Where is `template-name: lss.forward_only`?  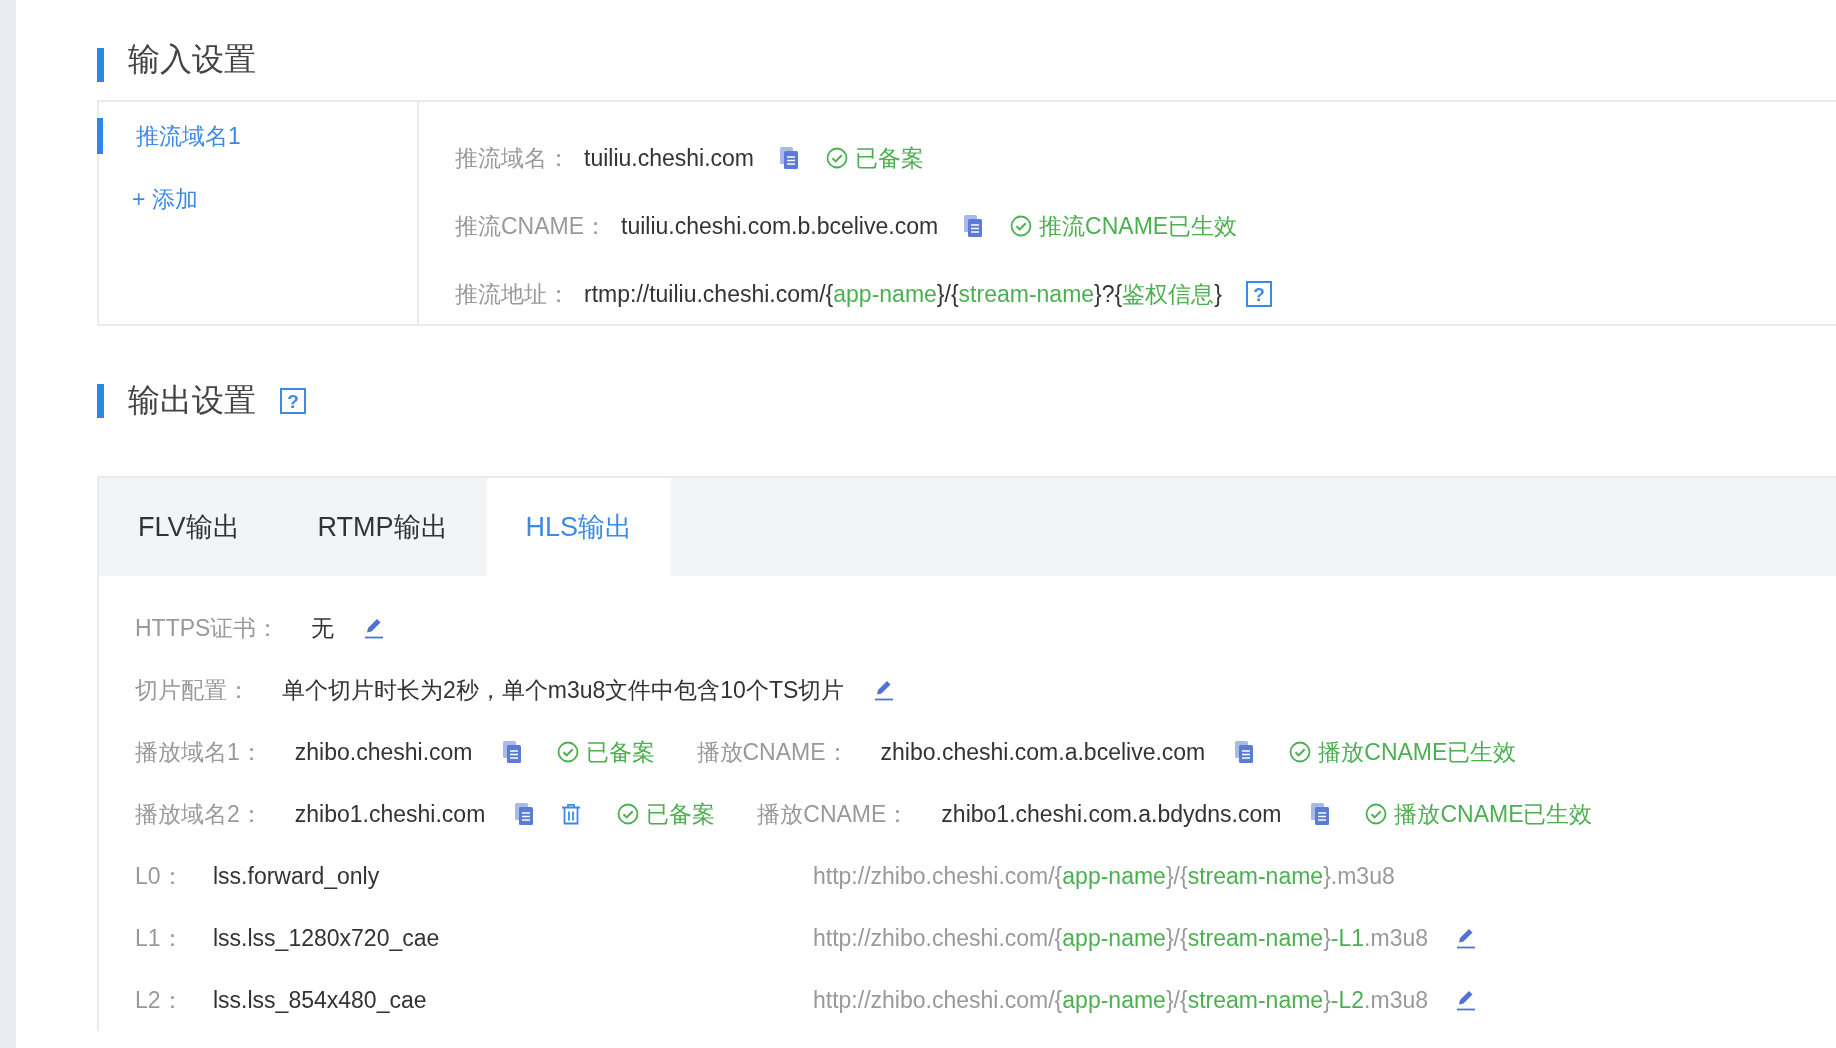
template-name: lss.forward_only is located at coordinates (297, 876).